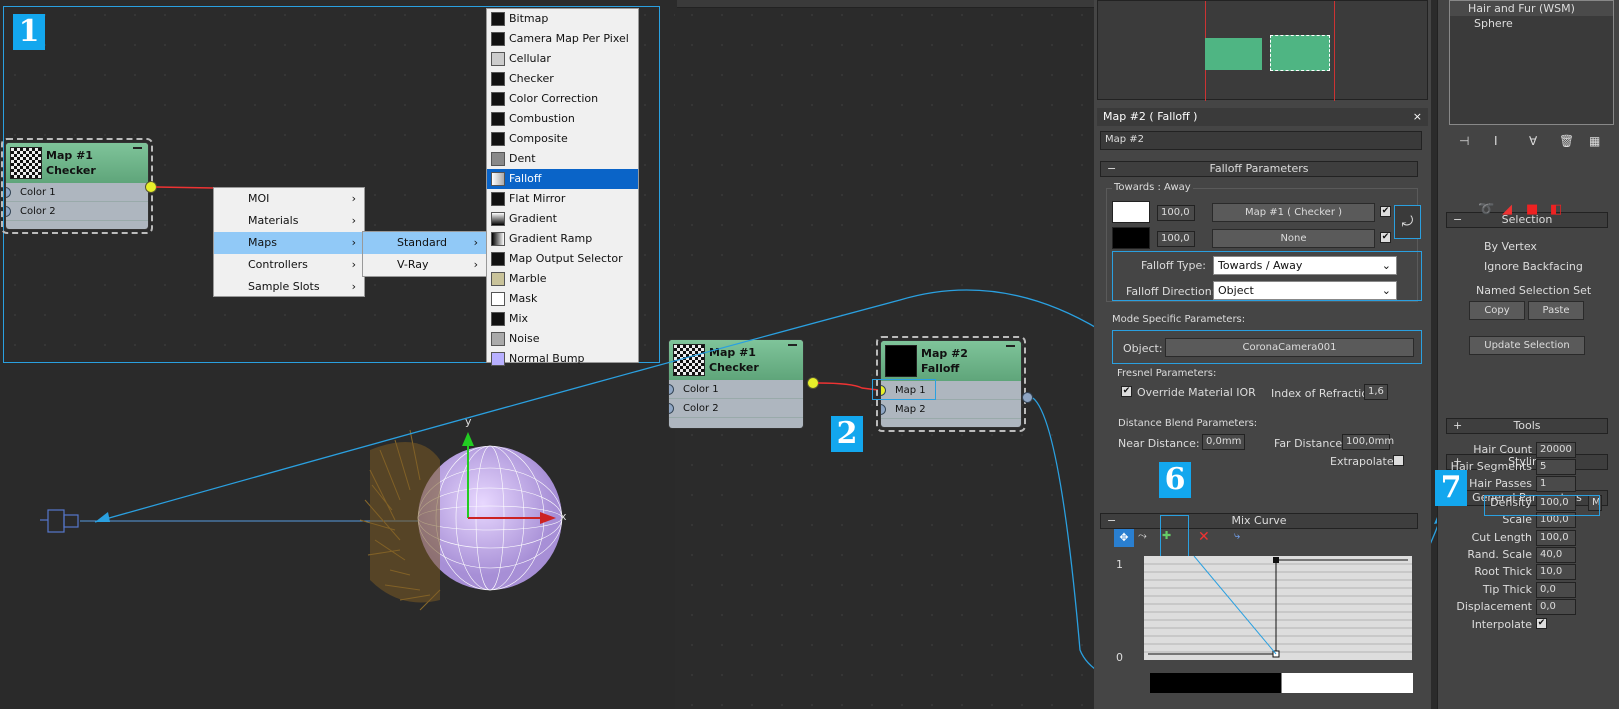  I want to click on rand-scale-spinner: 40,0, so click(1556, 555).